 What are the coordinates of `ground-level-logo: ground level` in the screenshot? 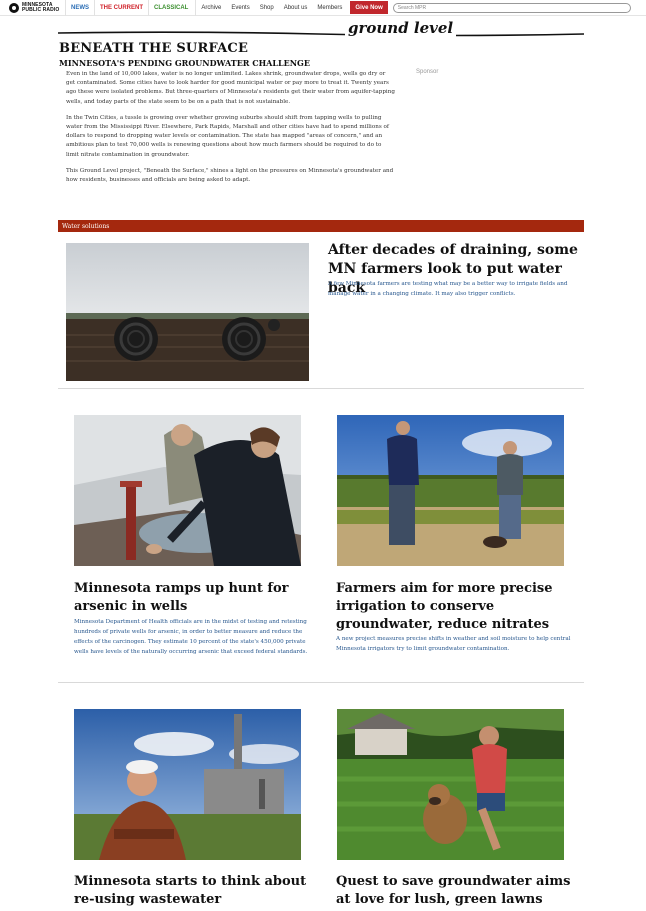 It's located at (401, 28).